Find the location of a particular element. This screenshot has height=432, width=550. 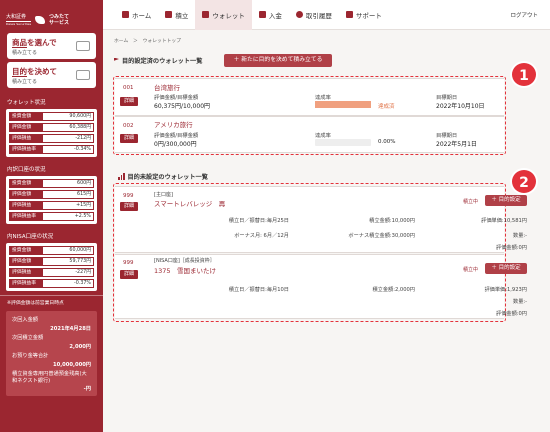

stat-row: 評価損益 -212円 is located at coordinates (51, 138).